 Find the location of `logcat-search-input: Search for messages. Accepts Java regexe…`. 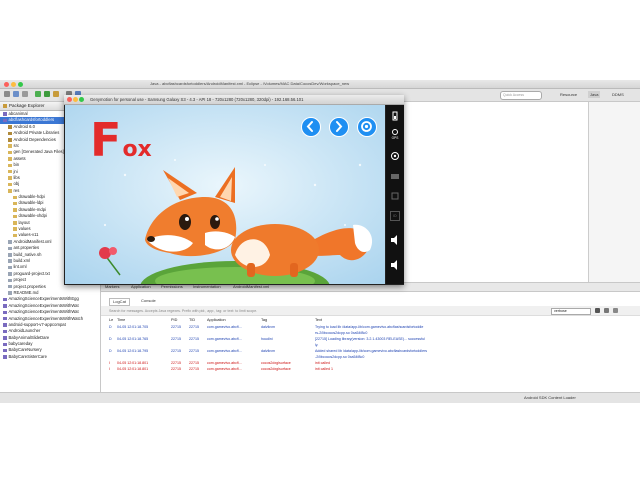

logcat-search-input: Search for messages. Accepts Java regexe… is located at coordinates (209, 311).